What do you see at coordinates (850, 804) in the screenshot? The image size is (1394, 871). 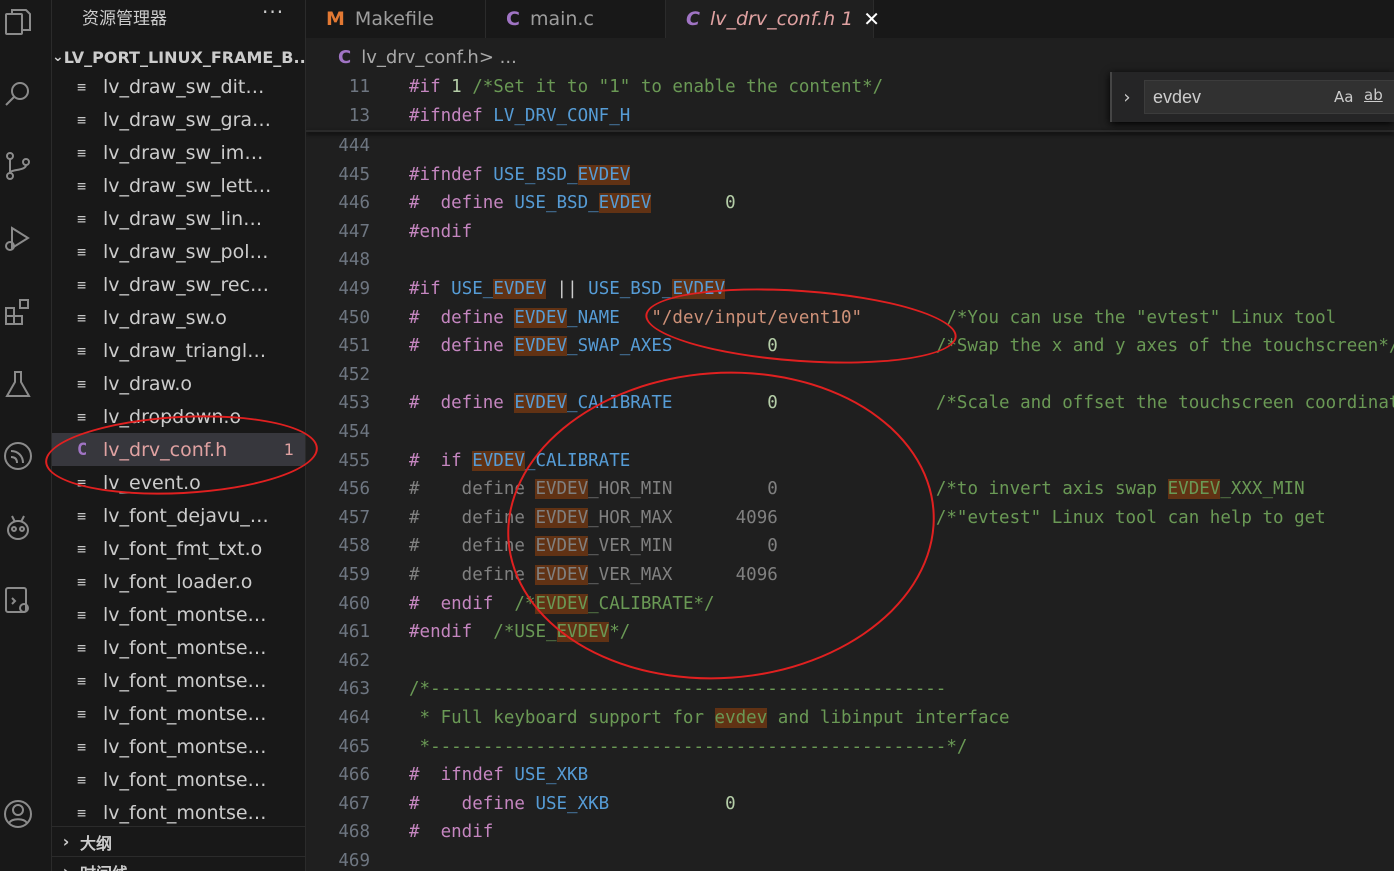 I see `code-line: 467 # define USE_XKB 0` at bounding box center [850, 804].